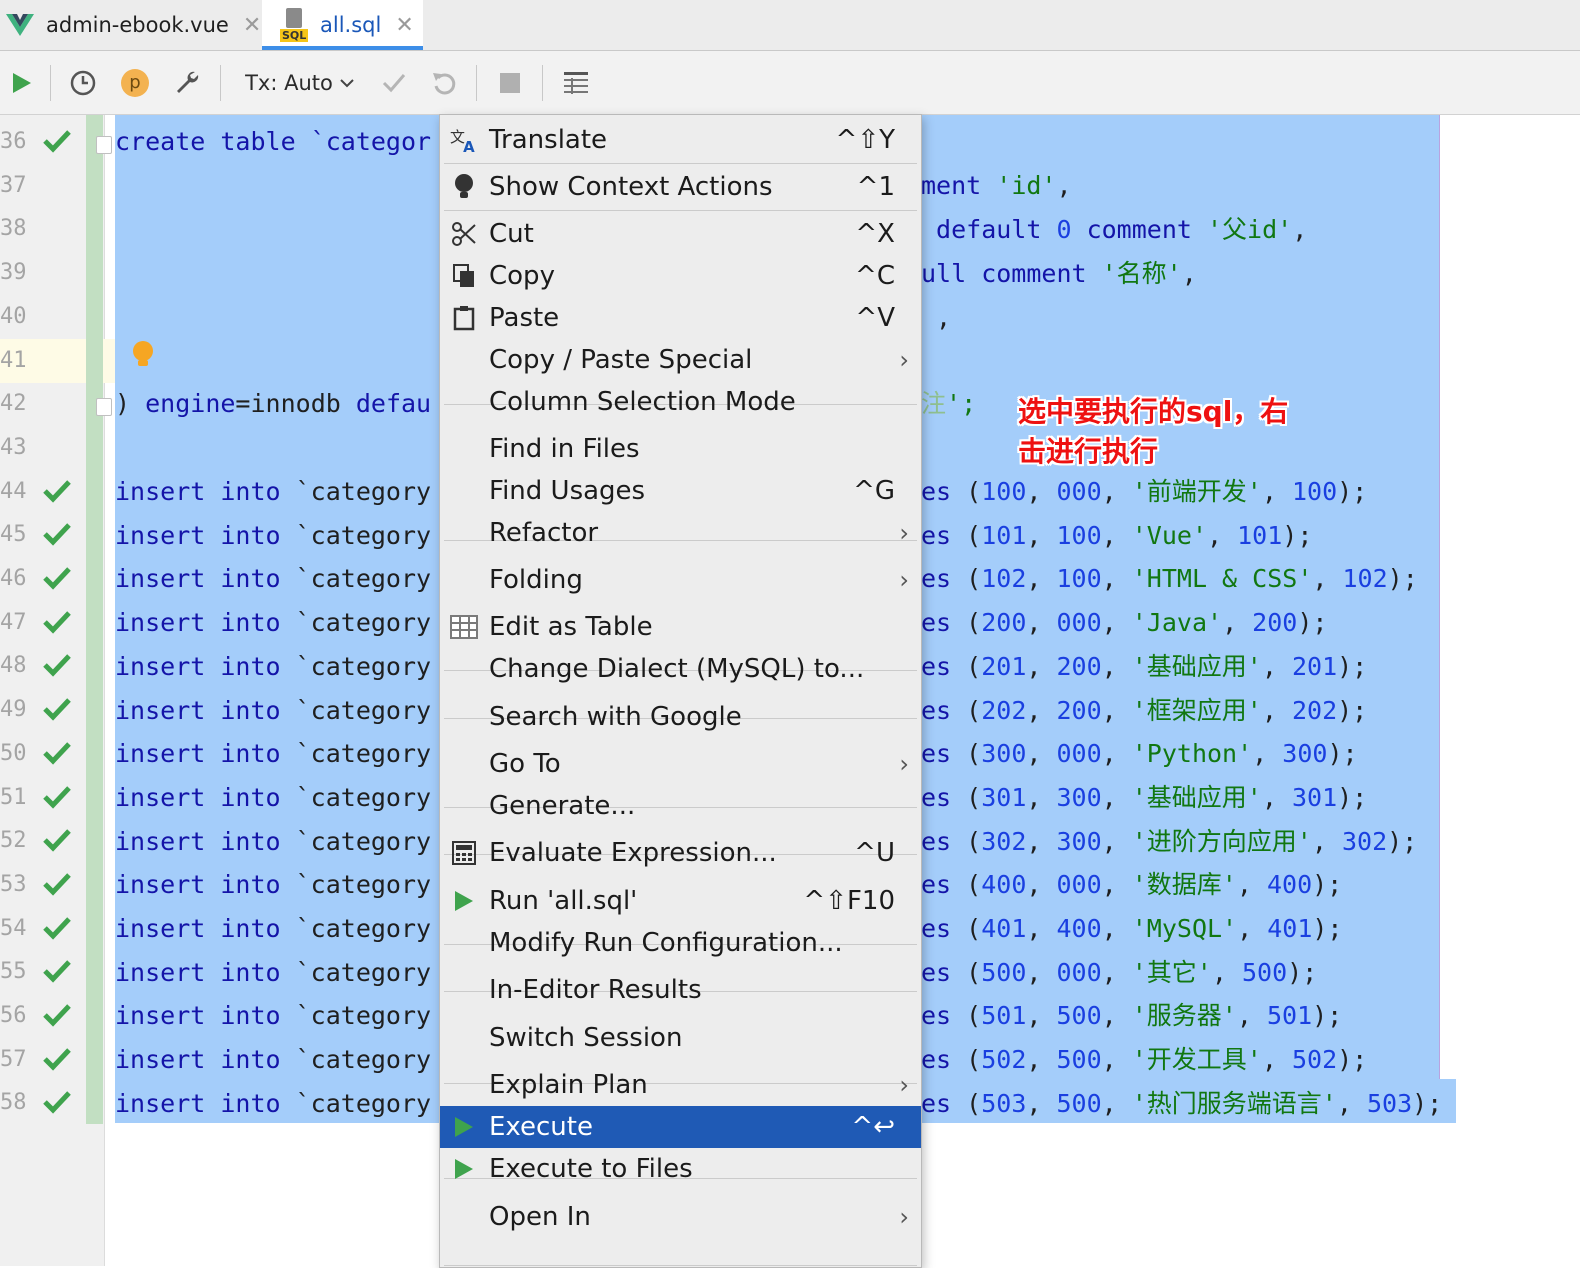  I want to click on code-line-insert-values: es (100, 000, '前端开发', 100);, so click(1144, 492).